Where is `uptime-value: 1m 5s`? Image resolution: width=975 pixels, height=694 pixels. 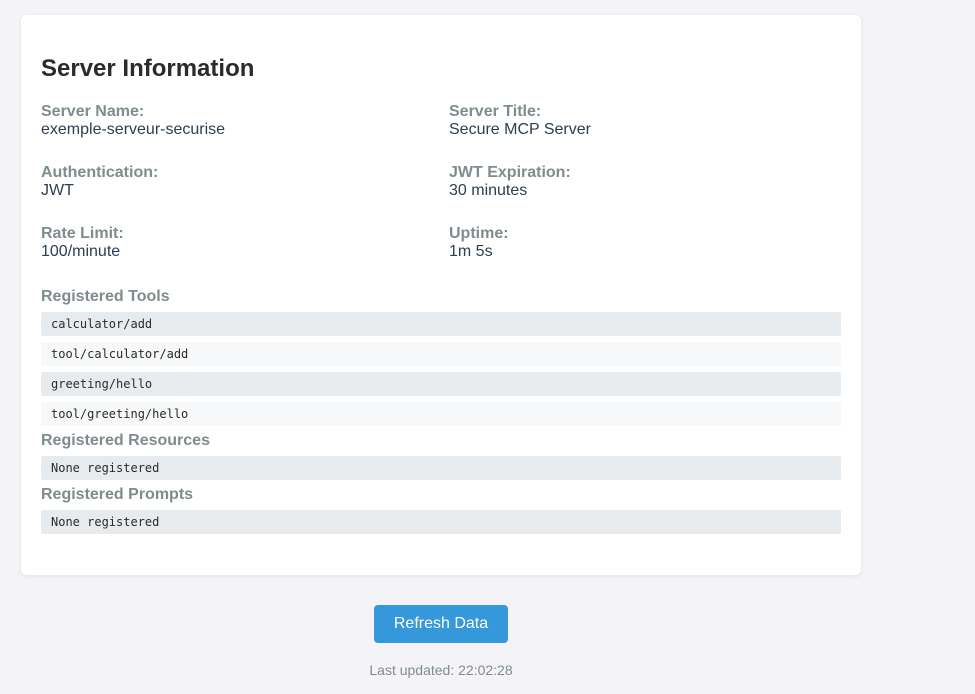
uptime-value: 1m 5s is located at coordinates (471, 251).